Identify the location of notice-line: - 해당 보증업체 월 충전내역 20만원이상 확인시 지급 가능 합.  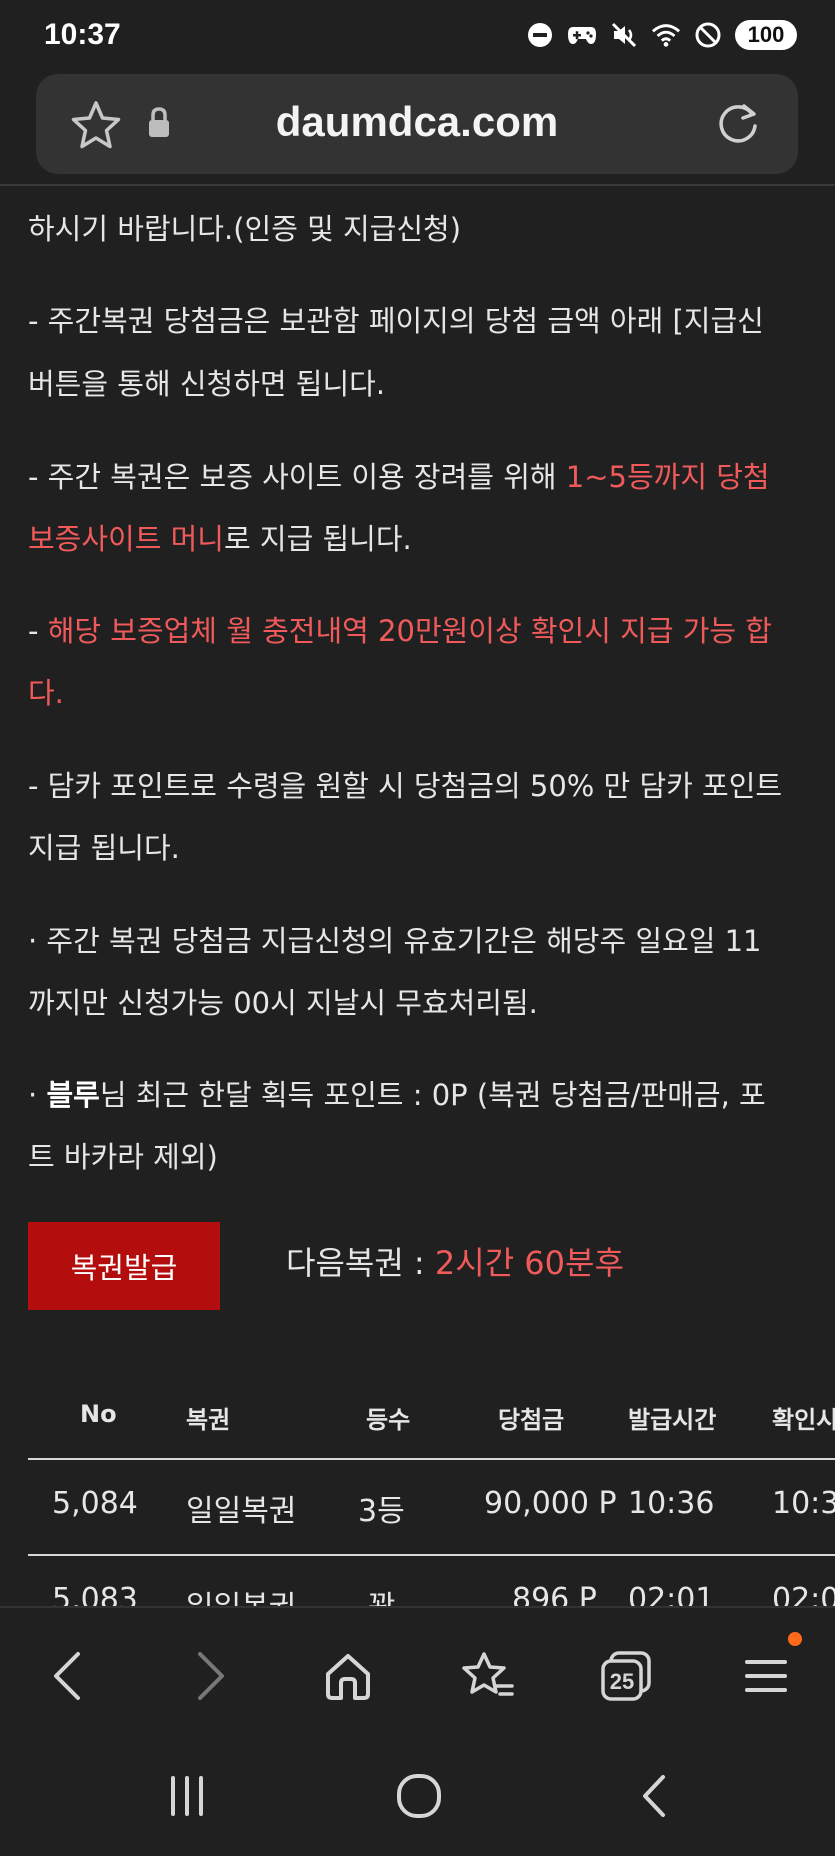
(400, 631).